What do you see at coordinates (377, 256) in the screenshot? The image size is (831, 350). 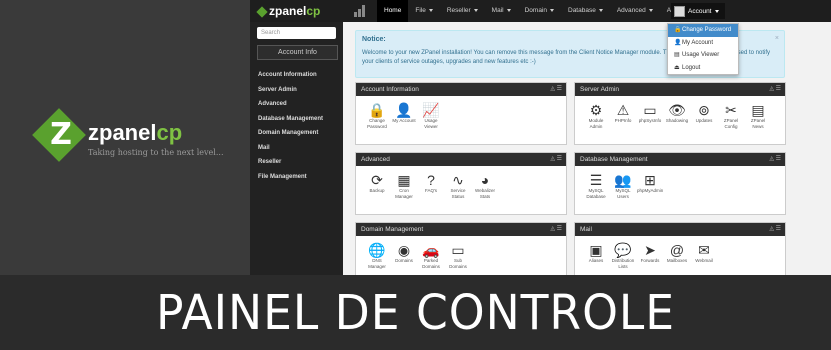 I see `module-dns-manager: 🌐 DNS Manager` at bounding box center [377, 256].